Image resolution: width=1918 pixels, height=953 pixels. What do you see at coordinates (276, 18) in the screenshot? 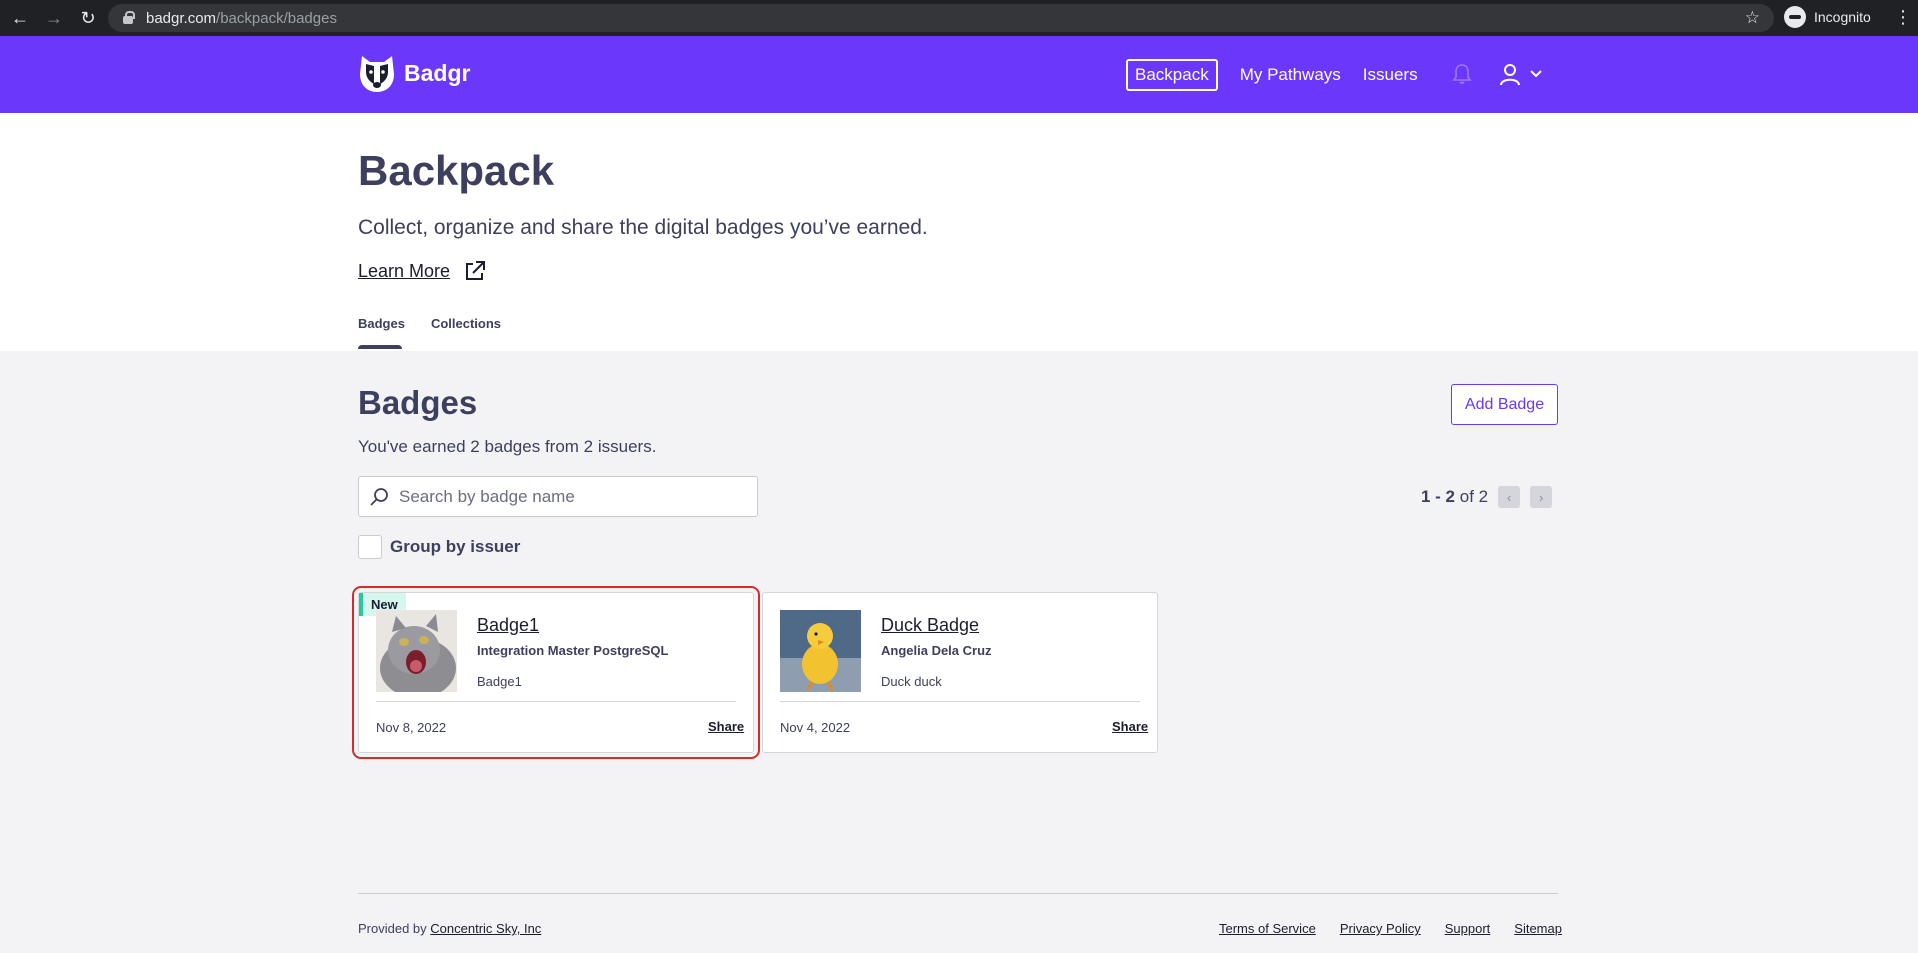
I see `url-path: /backpack/badges` at bounding box center [276, 18].